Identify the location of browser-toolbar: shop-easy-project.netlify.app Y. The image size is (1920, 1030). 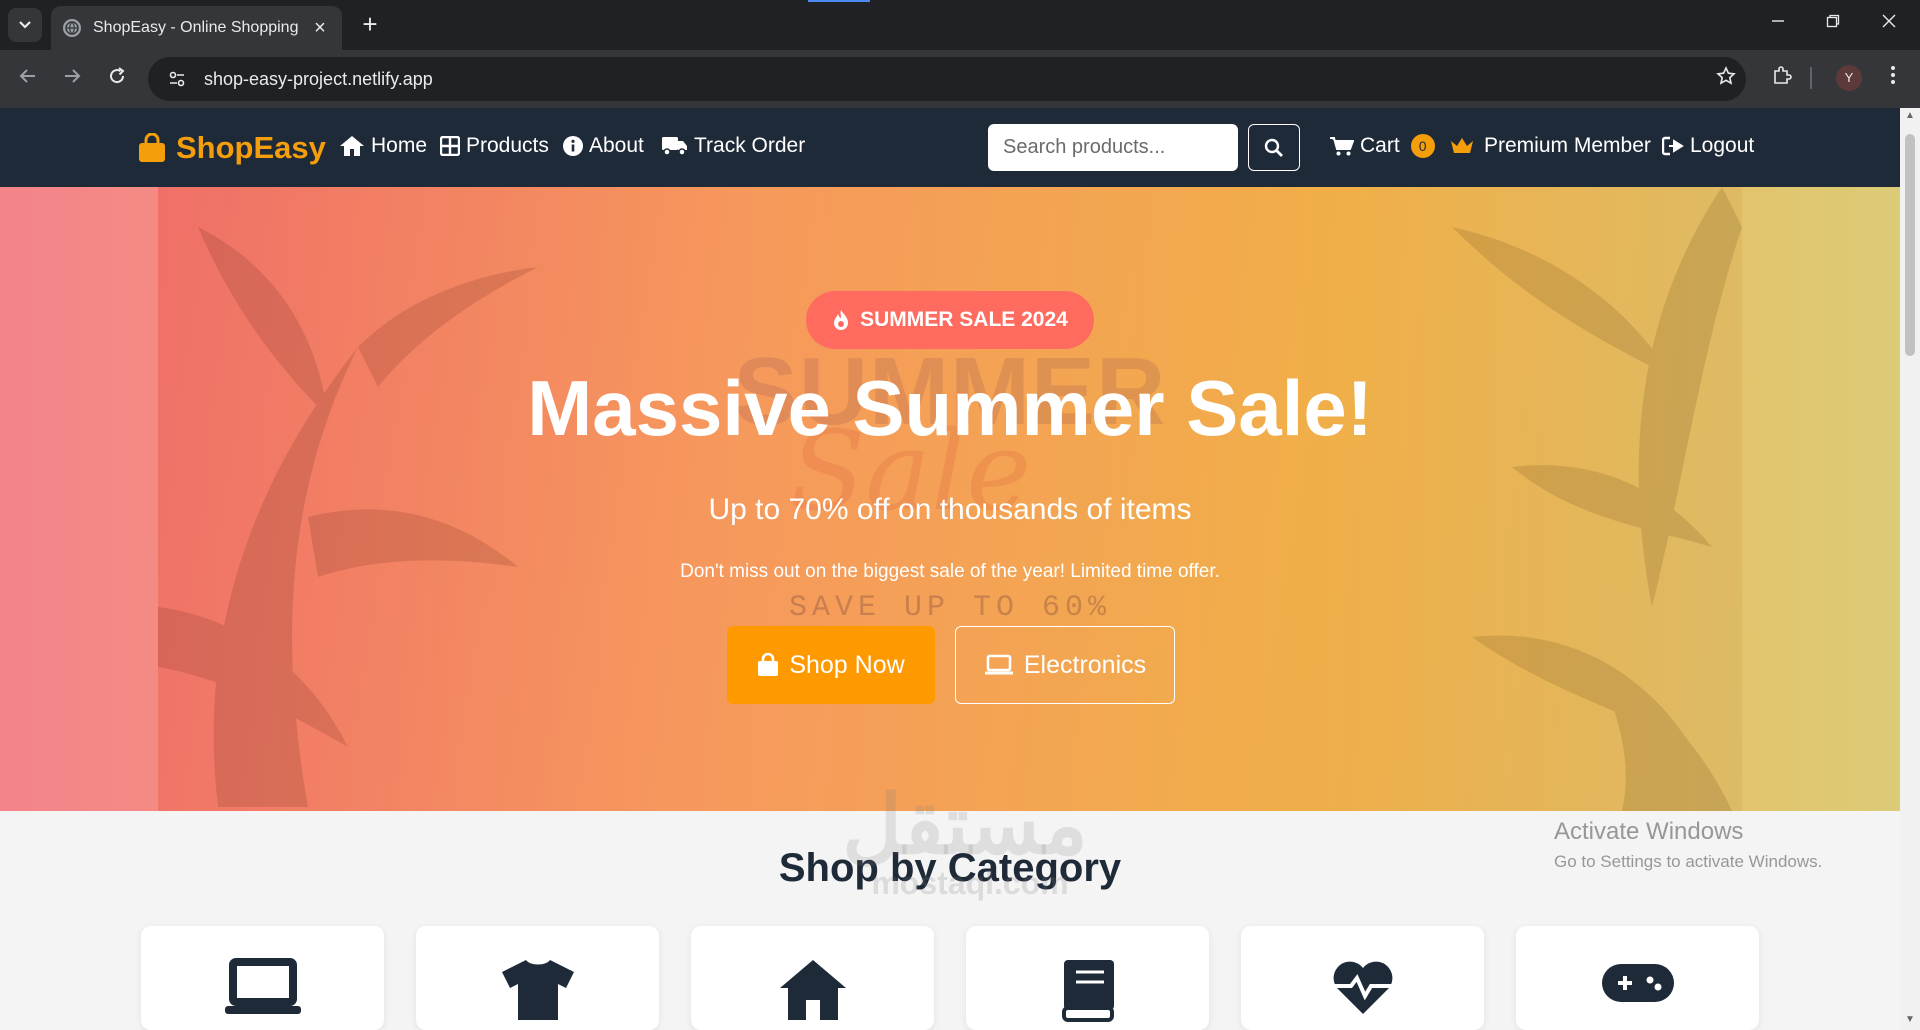
(960, 79).